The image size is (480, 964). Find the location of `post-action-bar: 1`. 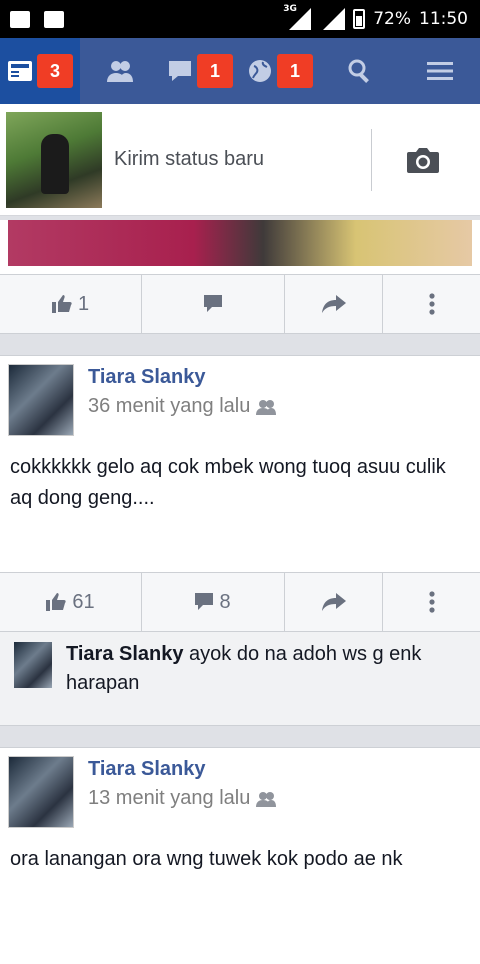

post-action-bar: 1 is located at coordinates (240, 304).